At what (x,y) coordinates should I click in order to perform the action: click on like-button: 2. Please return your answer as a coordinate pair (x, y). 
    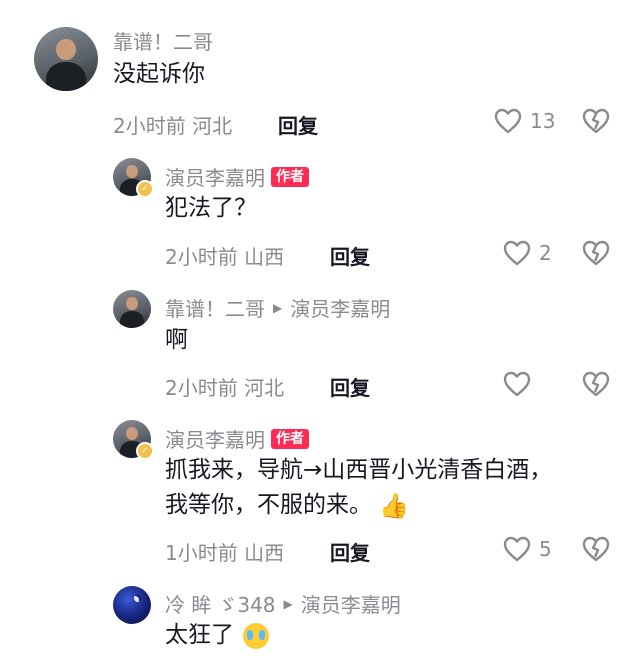
    Looking at the image, I should click on (527, 253).